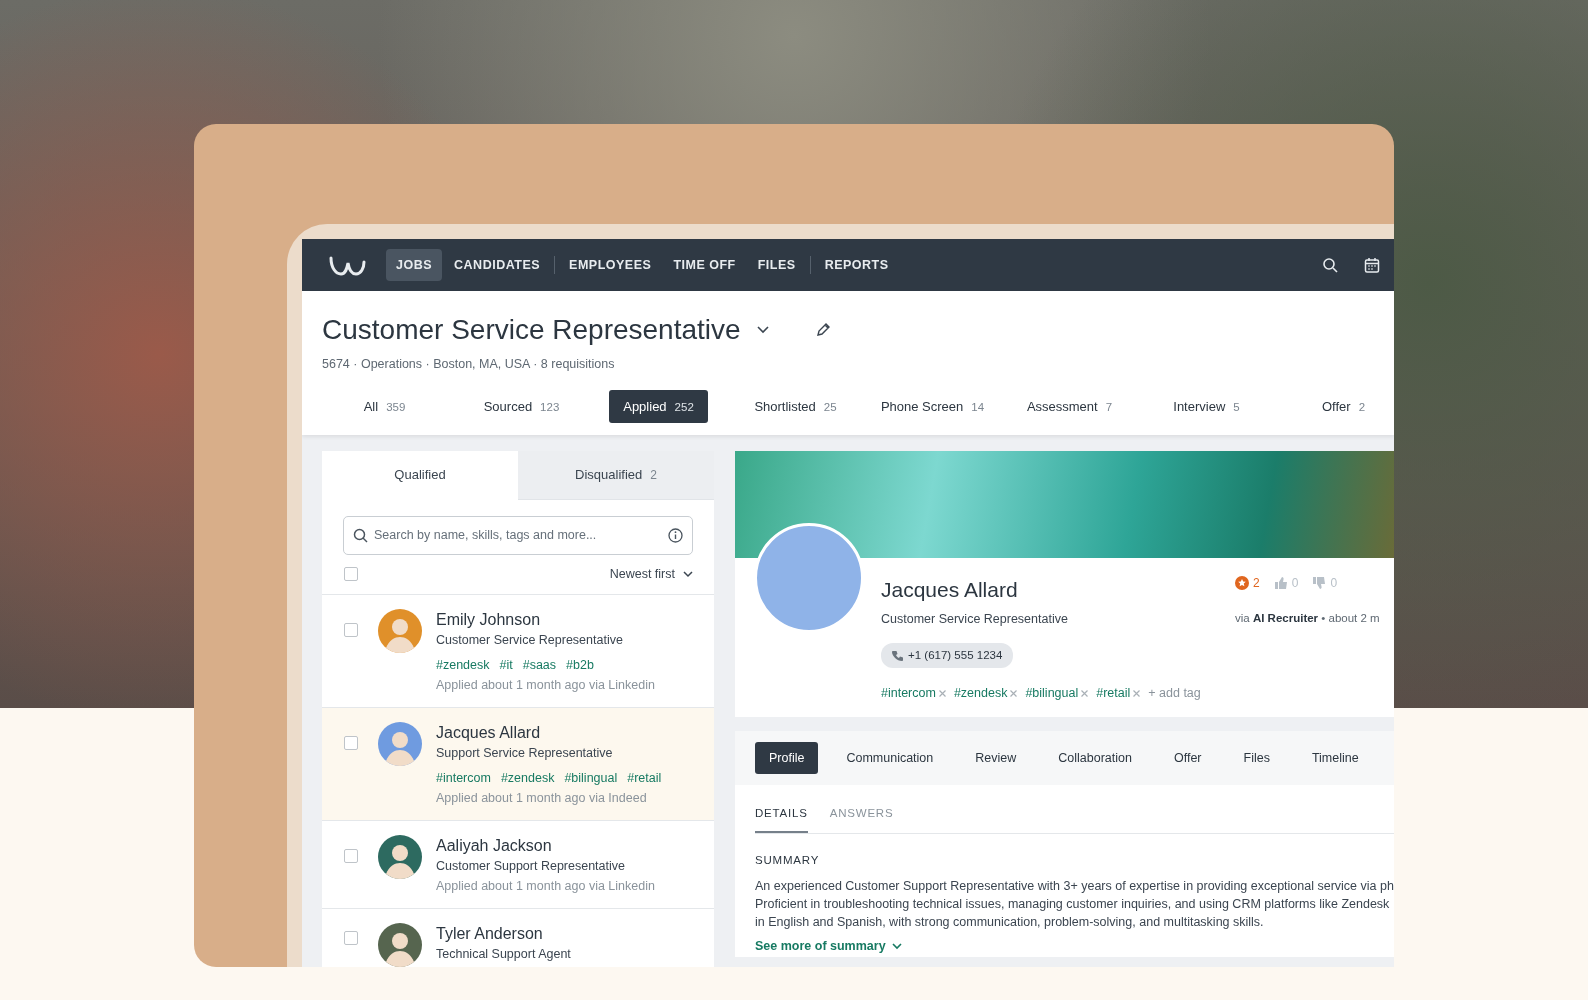 The width and height of the screenshot is (1588, 1000). Describe the element at coordinates (518, 764) in the screenshot. I see `candidate-row: Jacques Allard Support Service Representative #intercom #zendesk #bilingual #retail Applied about 1 month ago via Indeed` at that location.